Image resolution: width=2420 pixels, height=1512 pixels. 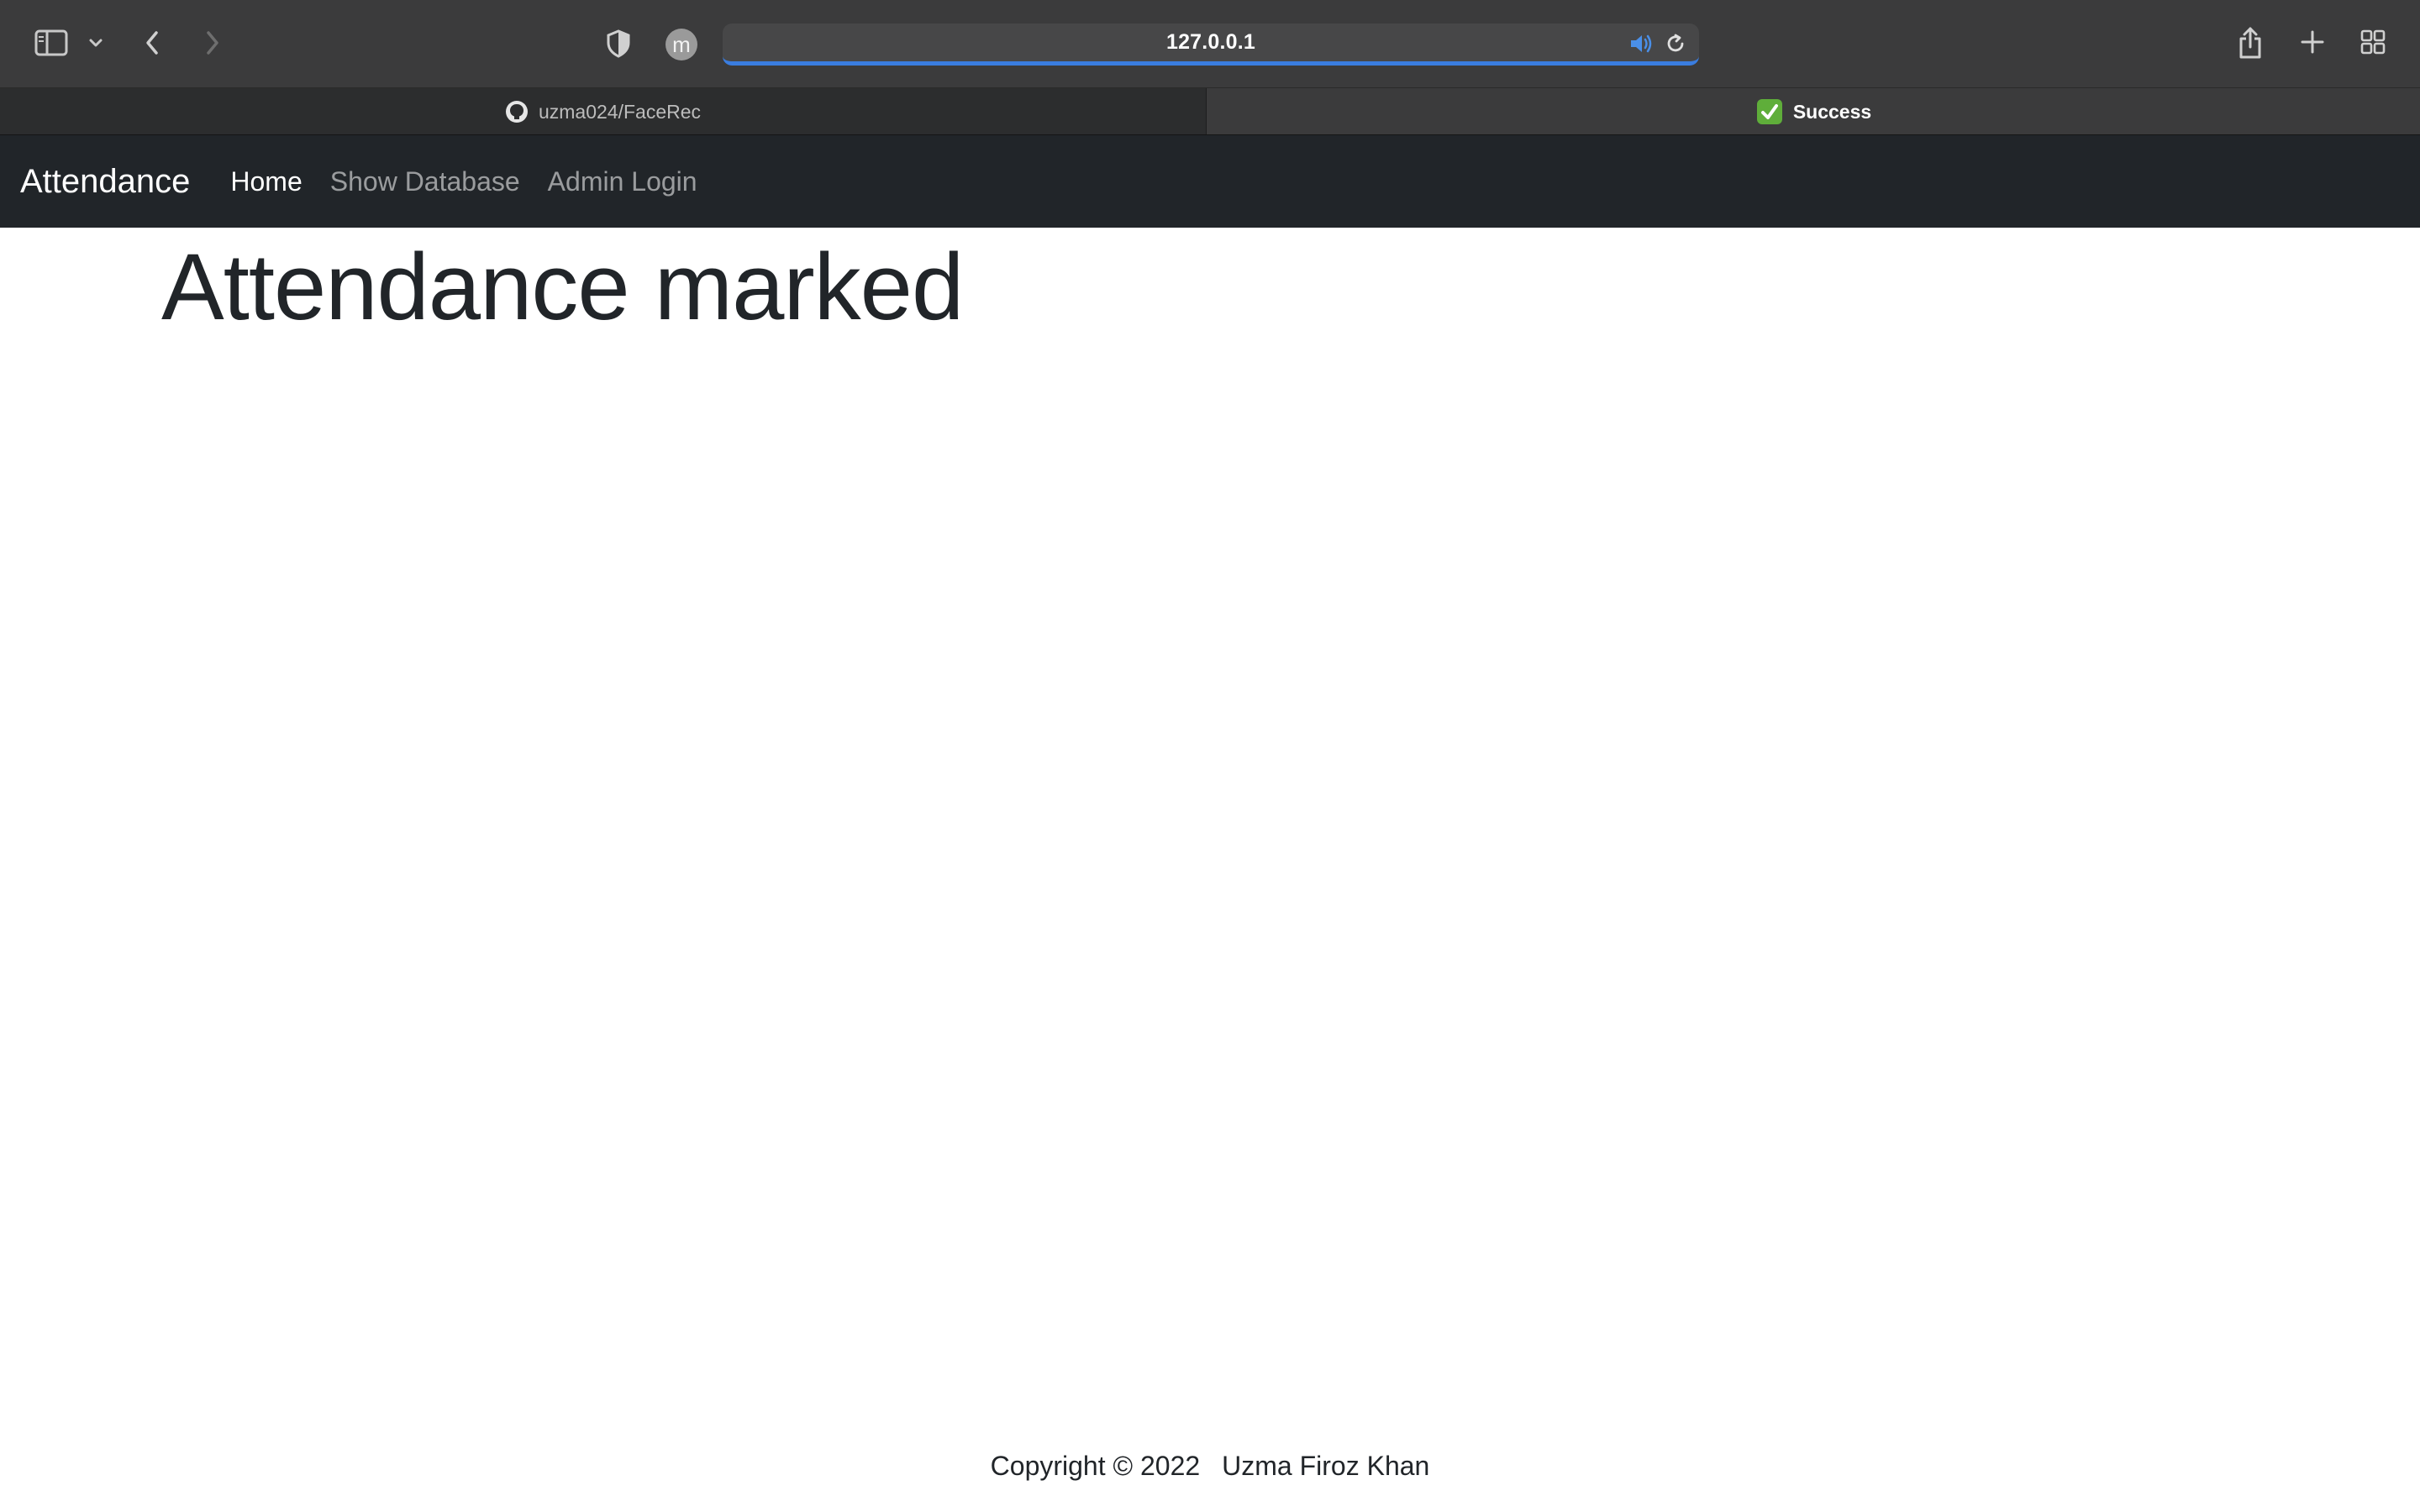 I want to click on chevron-down-icon, so click(x=96, y=43).